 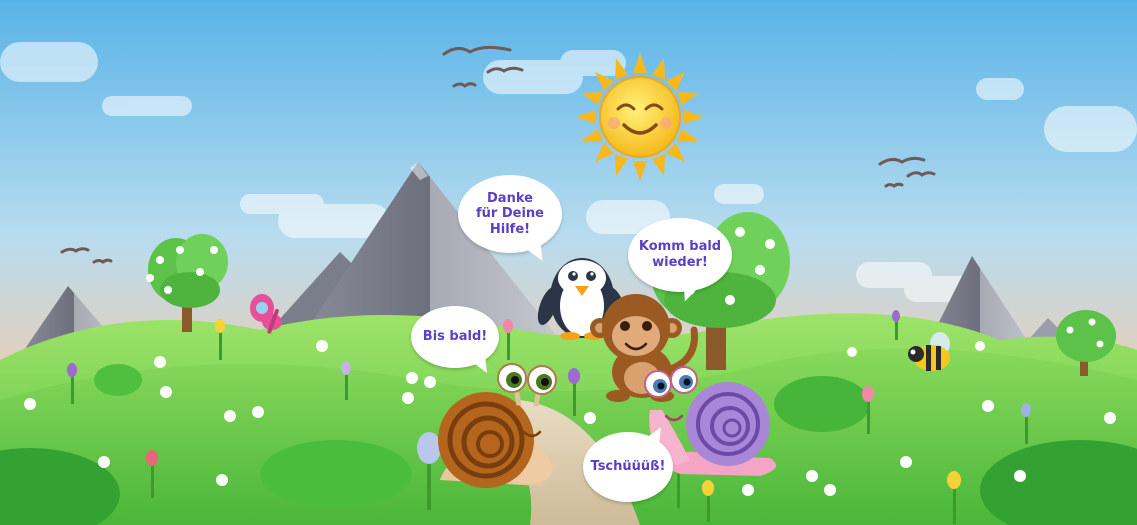 What do you see at coordinates (455, 337) in the screenshot?
I see `speech-text-snail-brown: Bis bald!` at bounding box center [455, 337].